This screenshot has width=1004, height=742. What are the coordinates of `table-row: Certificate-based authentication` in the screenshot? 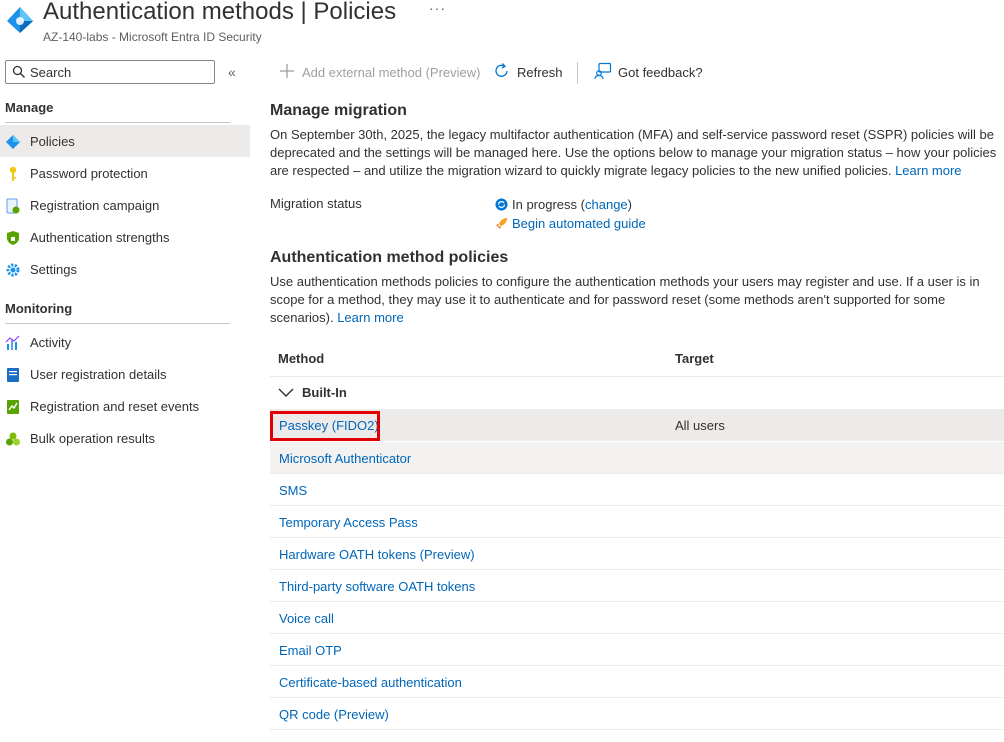 It's located at (637, 682).